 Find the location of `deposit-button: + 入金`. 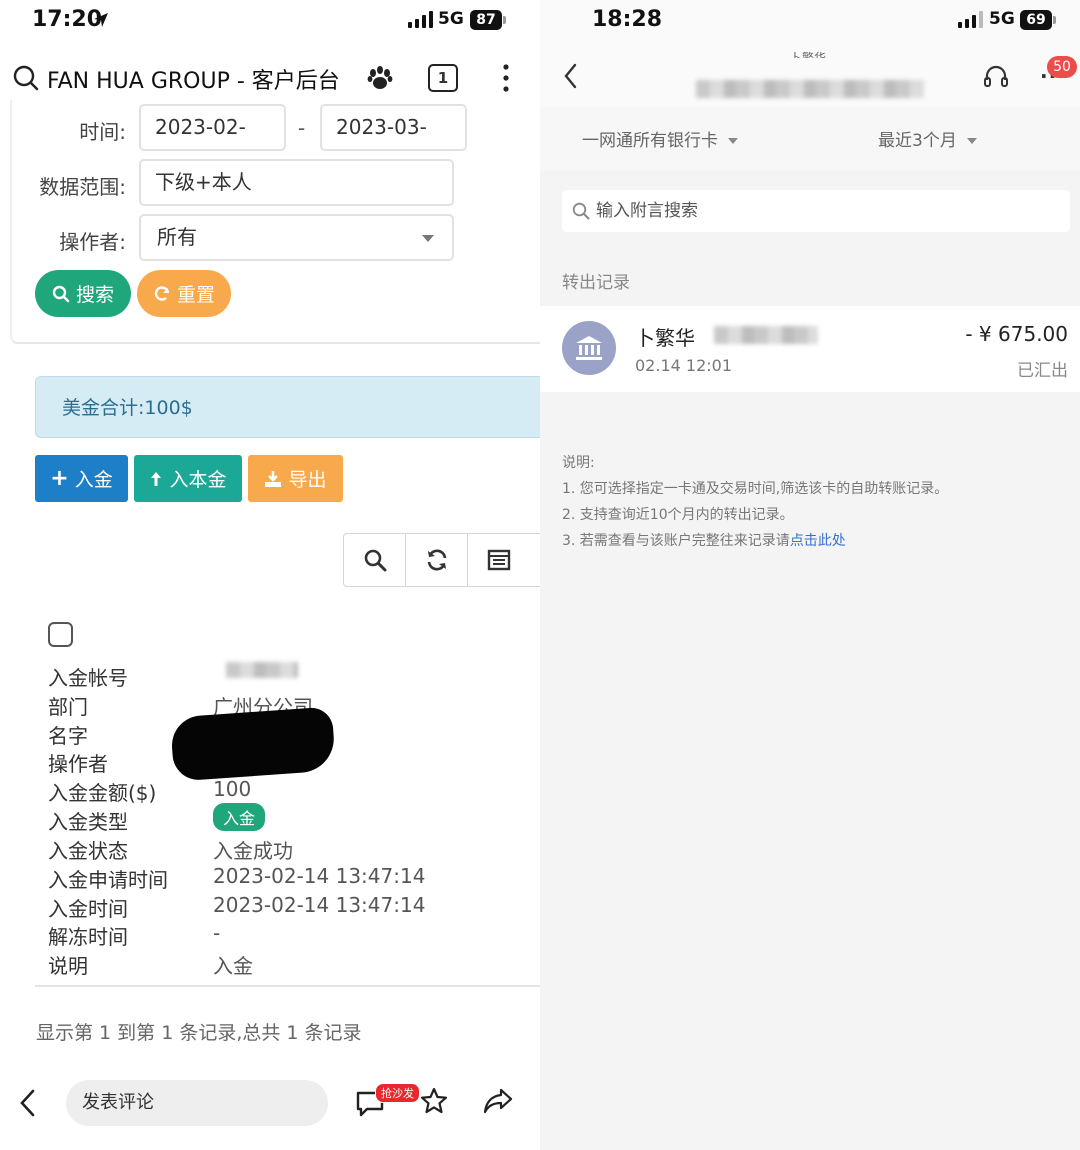

deposit-button: + 入金 is located at coordinates (81, 478).